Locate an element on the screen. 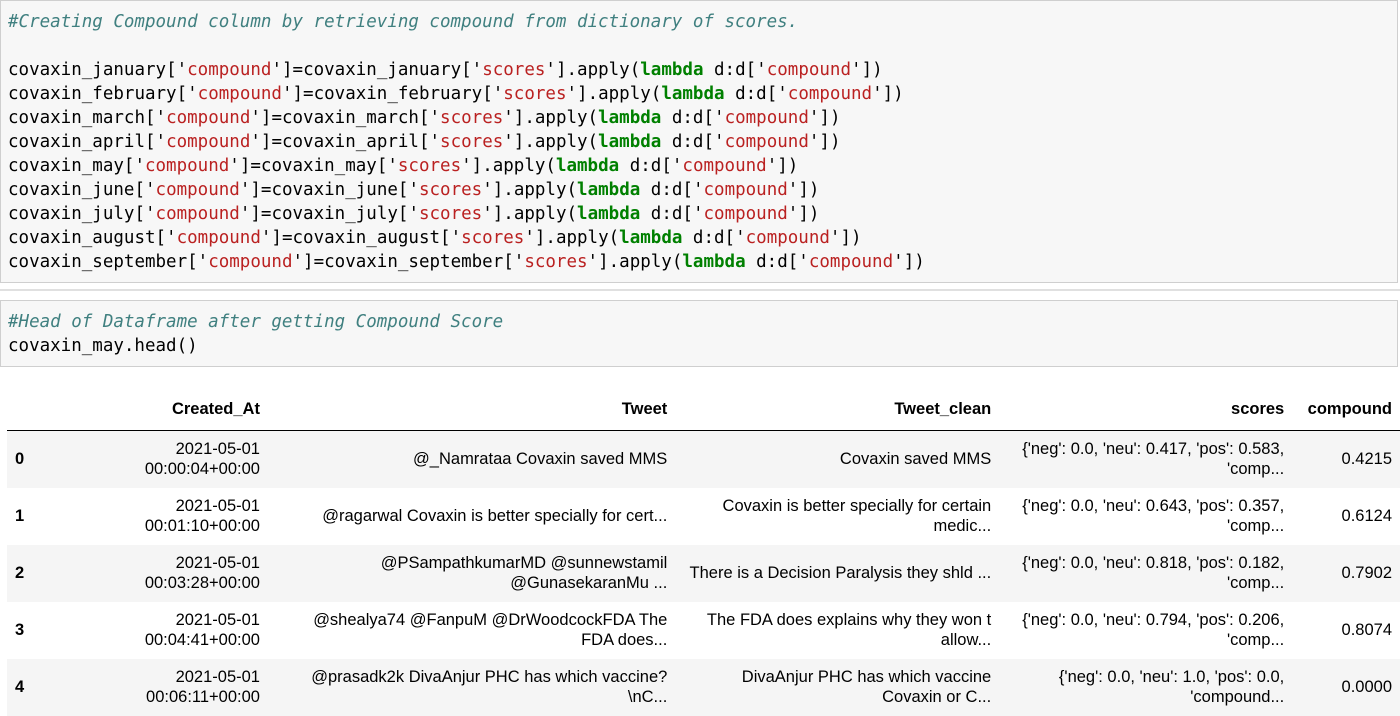 Image resolution: width=1400 pixels, height=716 pixels. cell-compound: 0.6124 is located at coordinates (1346, 516).